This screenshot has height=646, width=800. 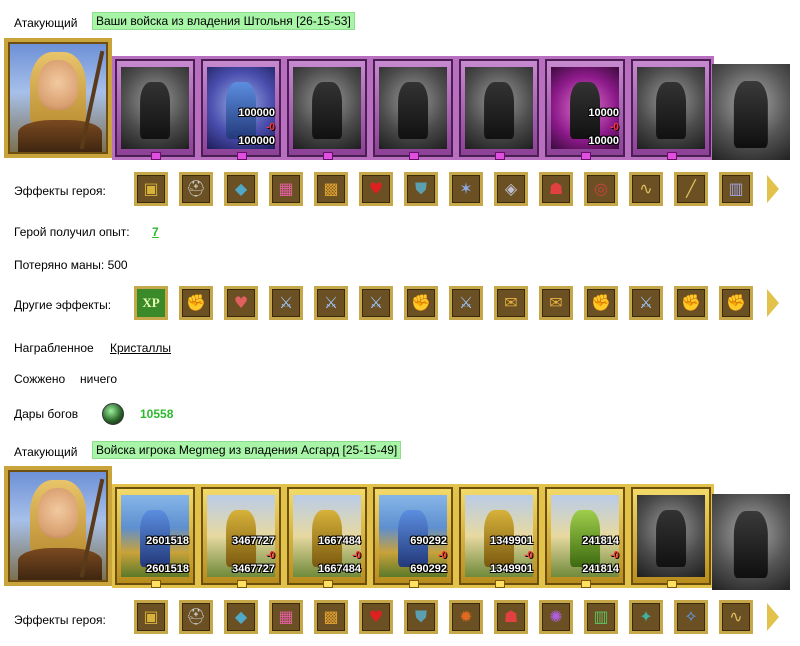 I want to click on unit-count: 241814, so click(x=600, y=541).